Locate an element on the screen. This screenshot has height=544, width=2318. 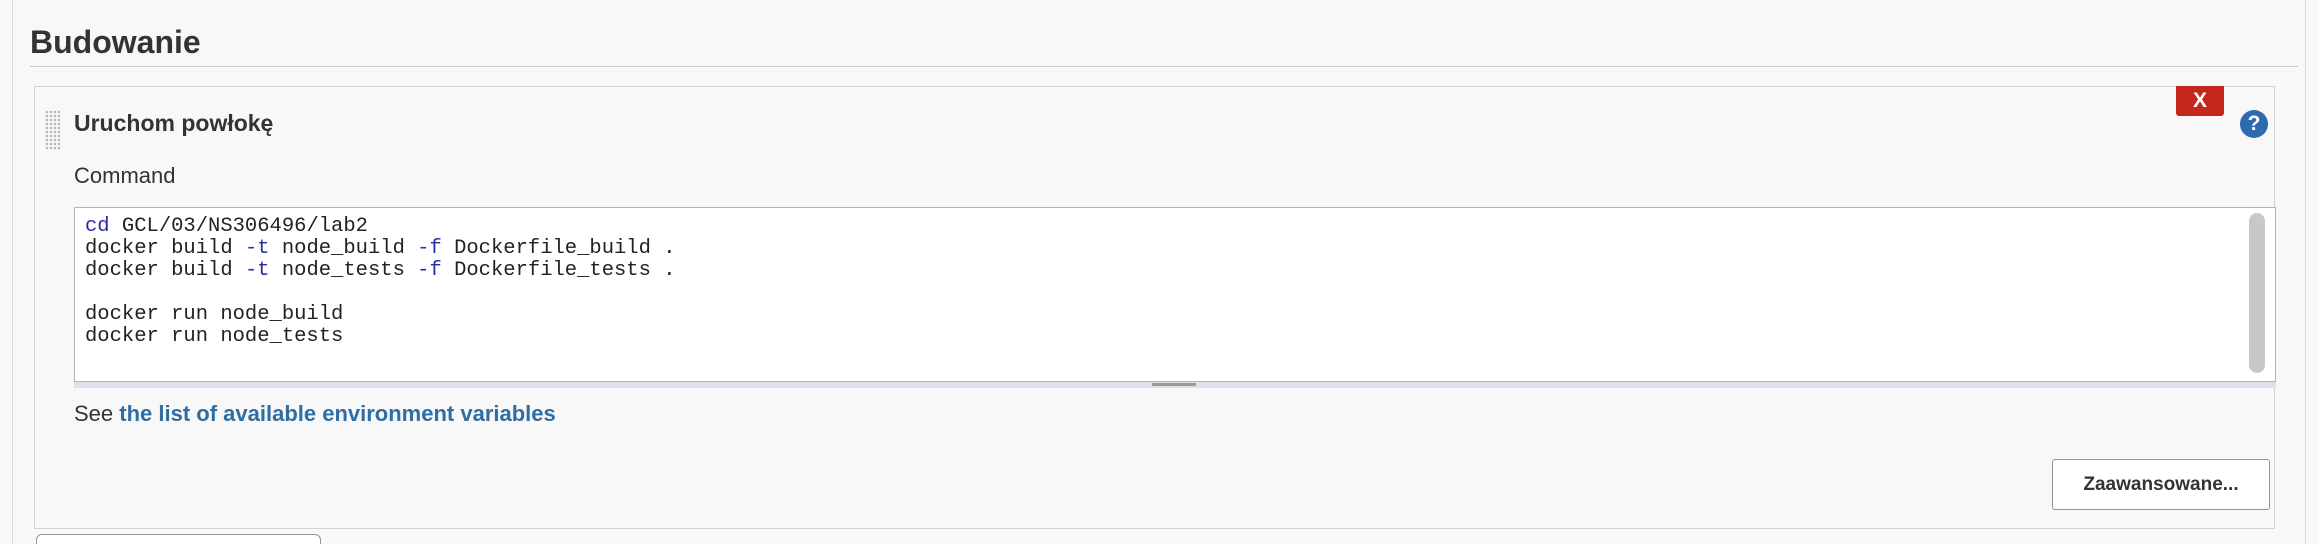
code-text: Dockerfile_build . is located at coordinates (558, 248).